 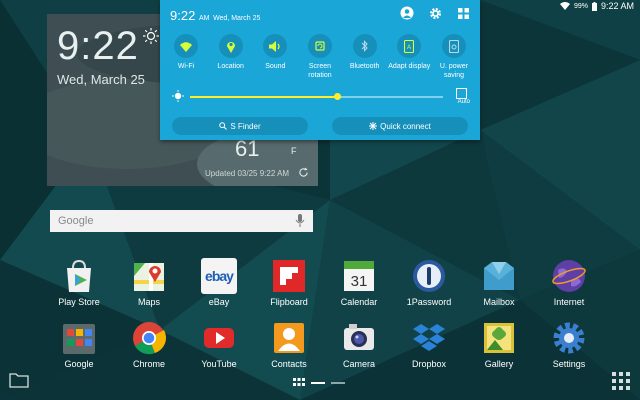 I want to click on app-contacts: Contacts, so click(x=289, y=344).